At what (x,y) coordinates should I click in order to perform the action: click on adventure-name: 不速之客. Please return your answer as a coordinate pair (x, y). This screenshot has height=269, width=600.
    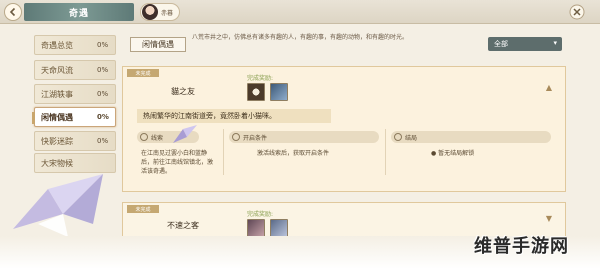
    Looking at the image, I should click on (183, 225).